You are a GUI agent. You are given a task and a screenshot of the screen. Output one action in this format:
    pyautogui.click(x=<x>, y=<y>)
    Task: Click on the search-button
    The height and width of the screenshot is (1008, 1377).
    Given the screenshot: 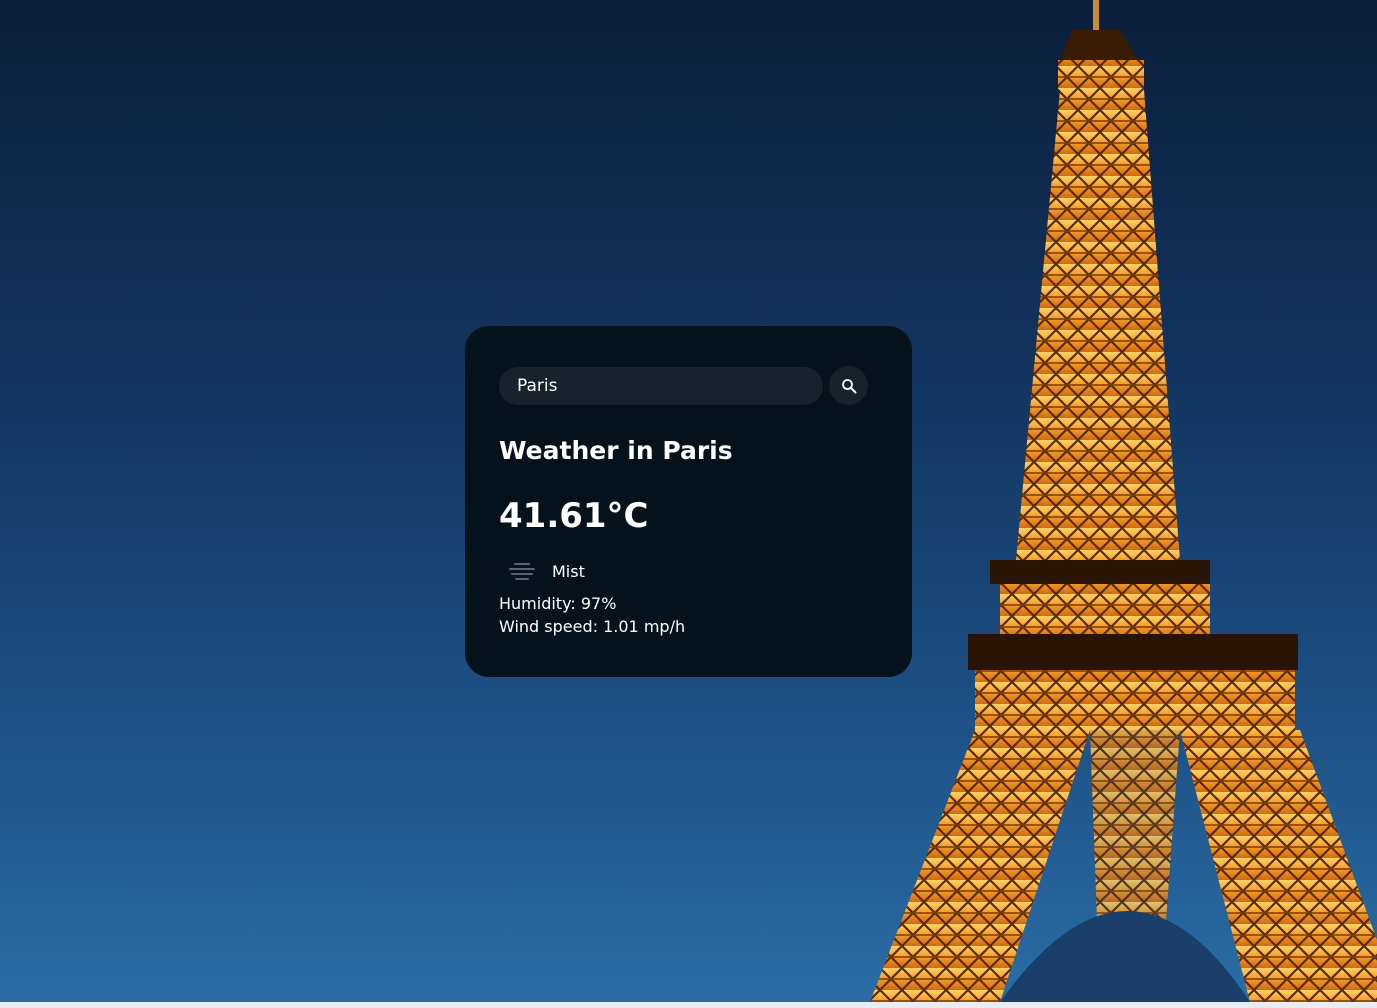 What is the action you would take?
    pyautogui.click(x=848, y=385)
    